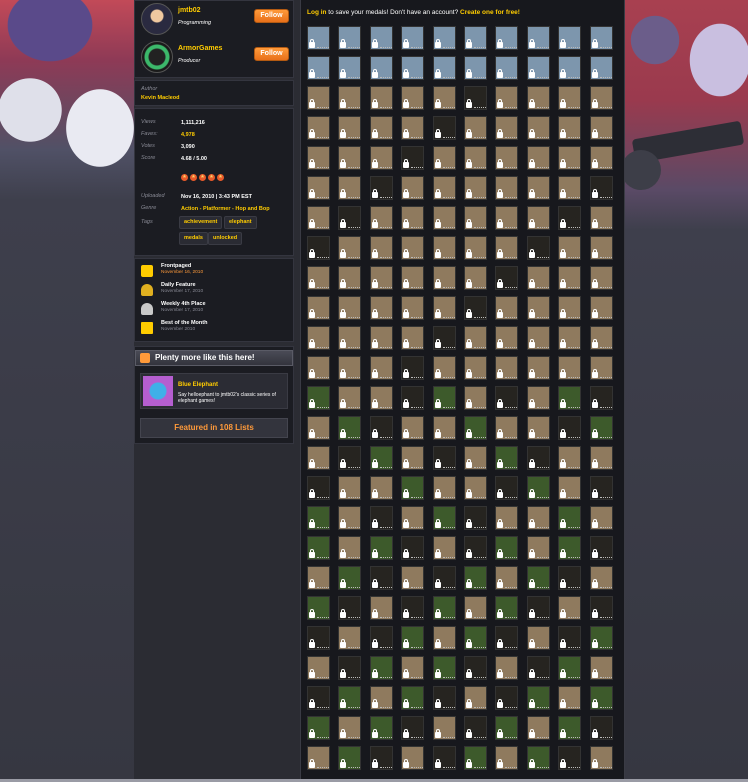  I want to click on tag-elephant: elephant, so click(240, 222).